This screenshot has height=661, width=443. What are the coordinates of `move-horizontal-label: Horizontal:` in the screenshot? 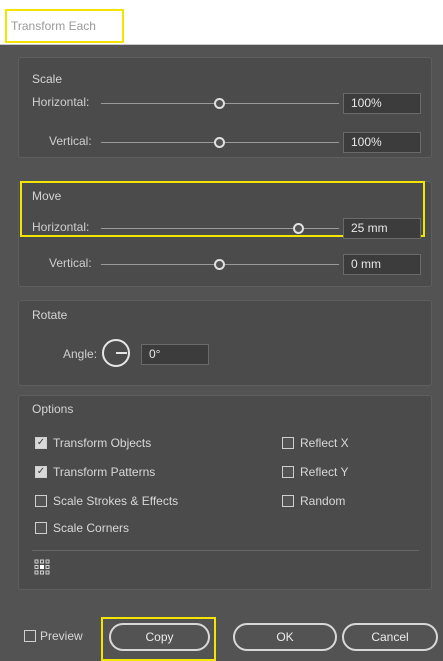 It's located at (61, 227).